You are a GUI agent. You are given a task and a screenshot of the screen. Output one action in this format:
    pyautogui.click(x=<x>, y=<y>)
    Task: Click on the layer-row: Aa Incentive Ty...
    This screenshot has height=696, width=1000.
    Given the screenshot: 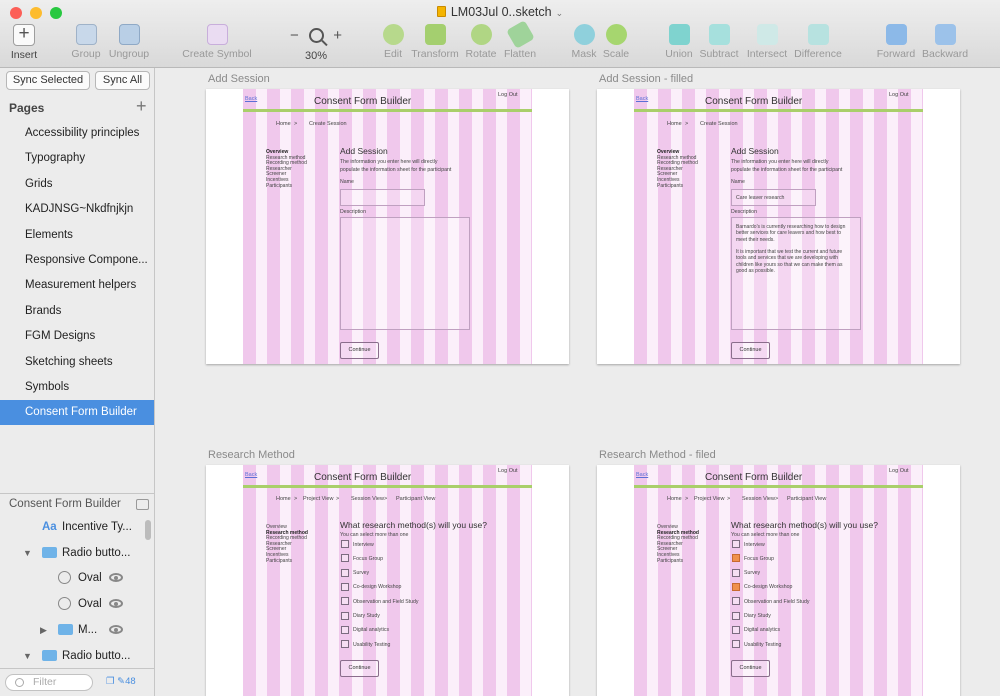 What is the action you would take?
    pyautogui.click(x=77, y=527)
    